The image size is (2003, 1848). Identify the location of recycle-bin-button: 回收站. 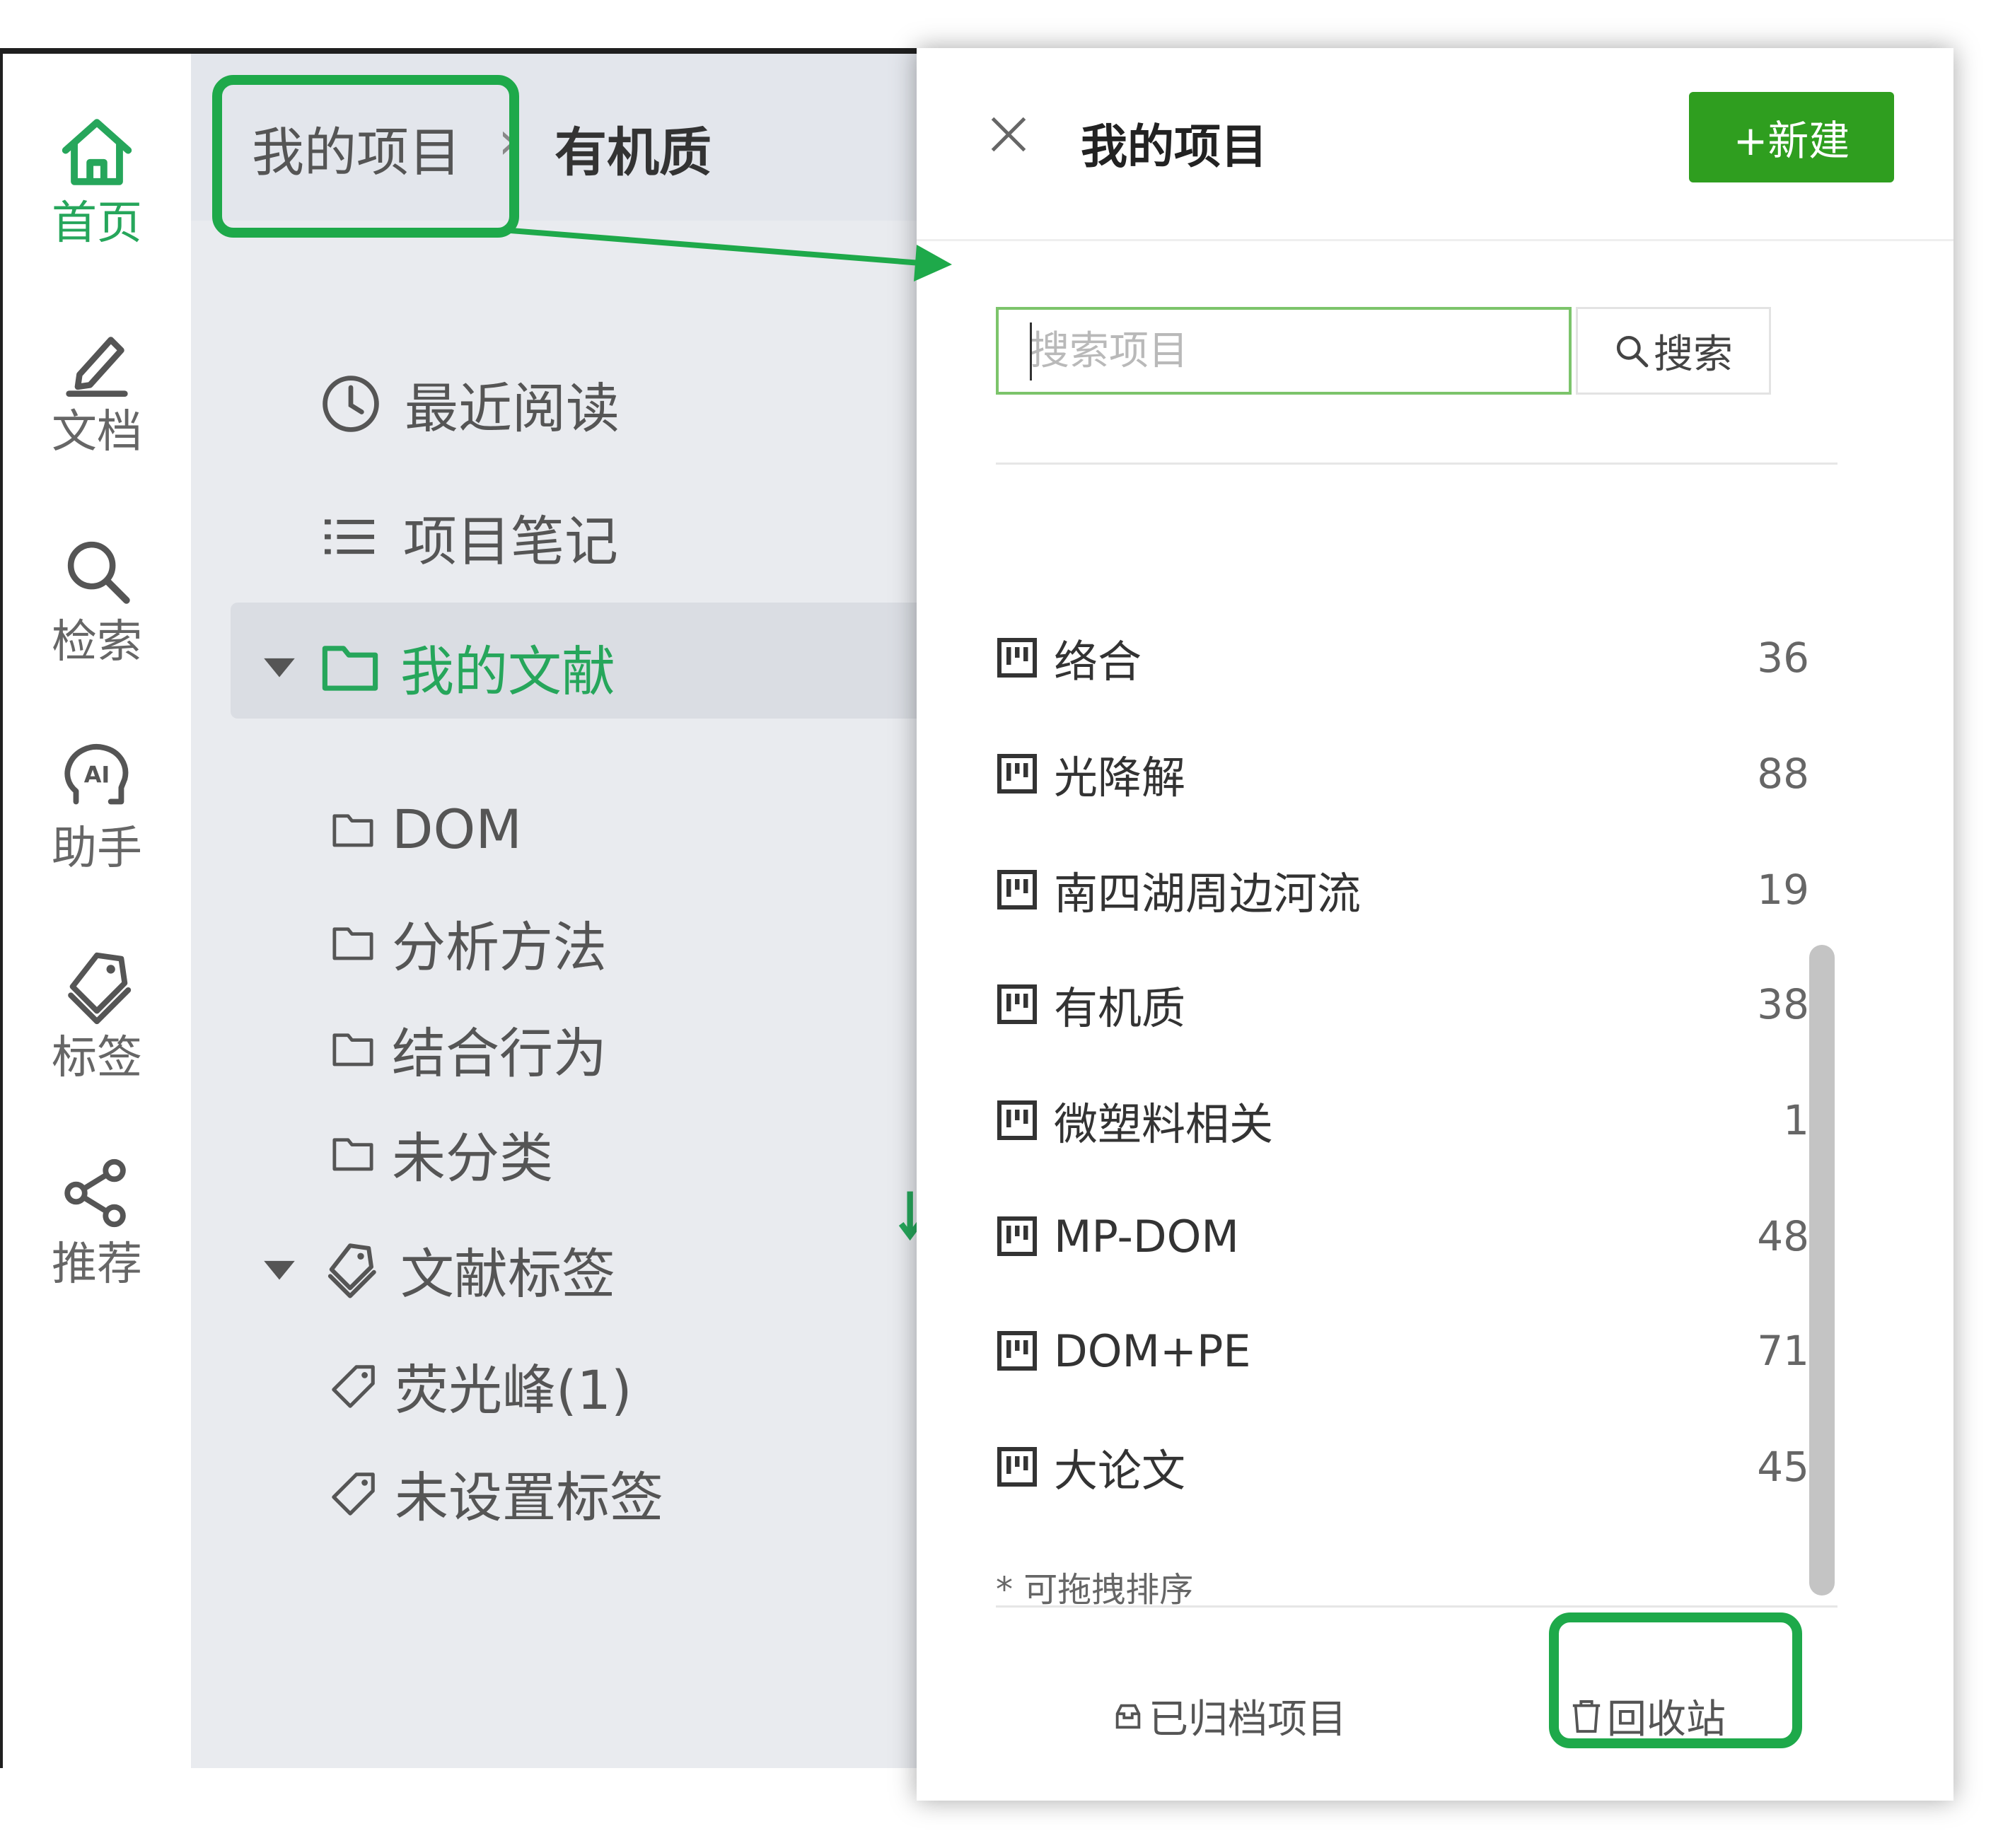
(1648, 1716).